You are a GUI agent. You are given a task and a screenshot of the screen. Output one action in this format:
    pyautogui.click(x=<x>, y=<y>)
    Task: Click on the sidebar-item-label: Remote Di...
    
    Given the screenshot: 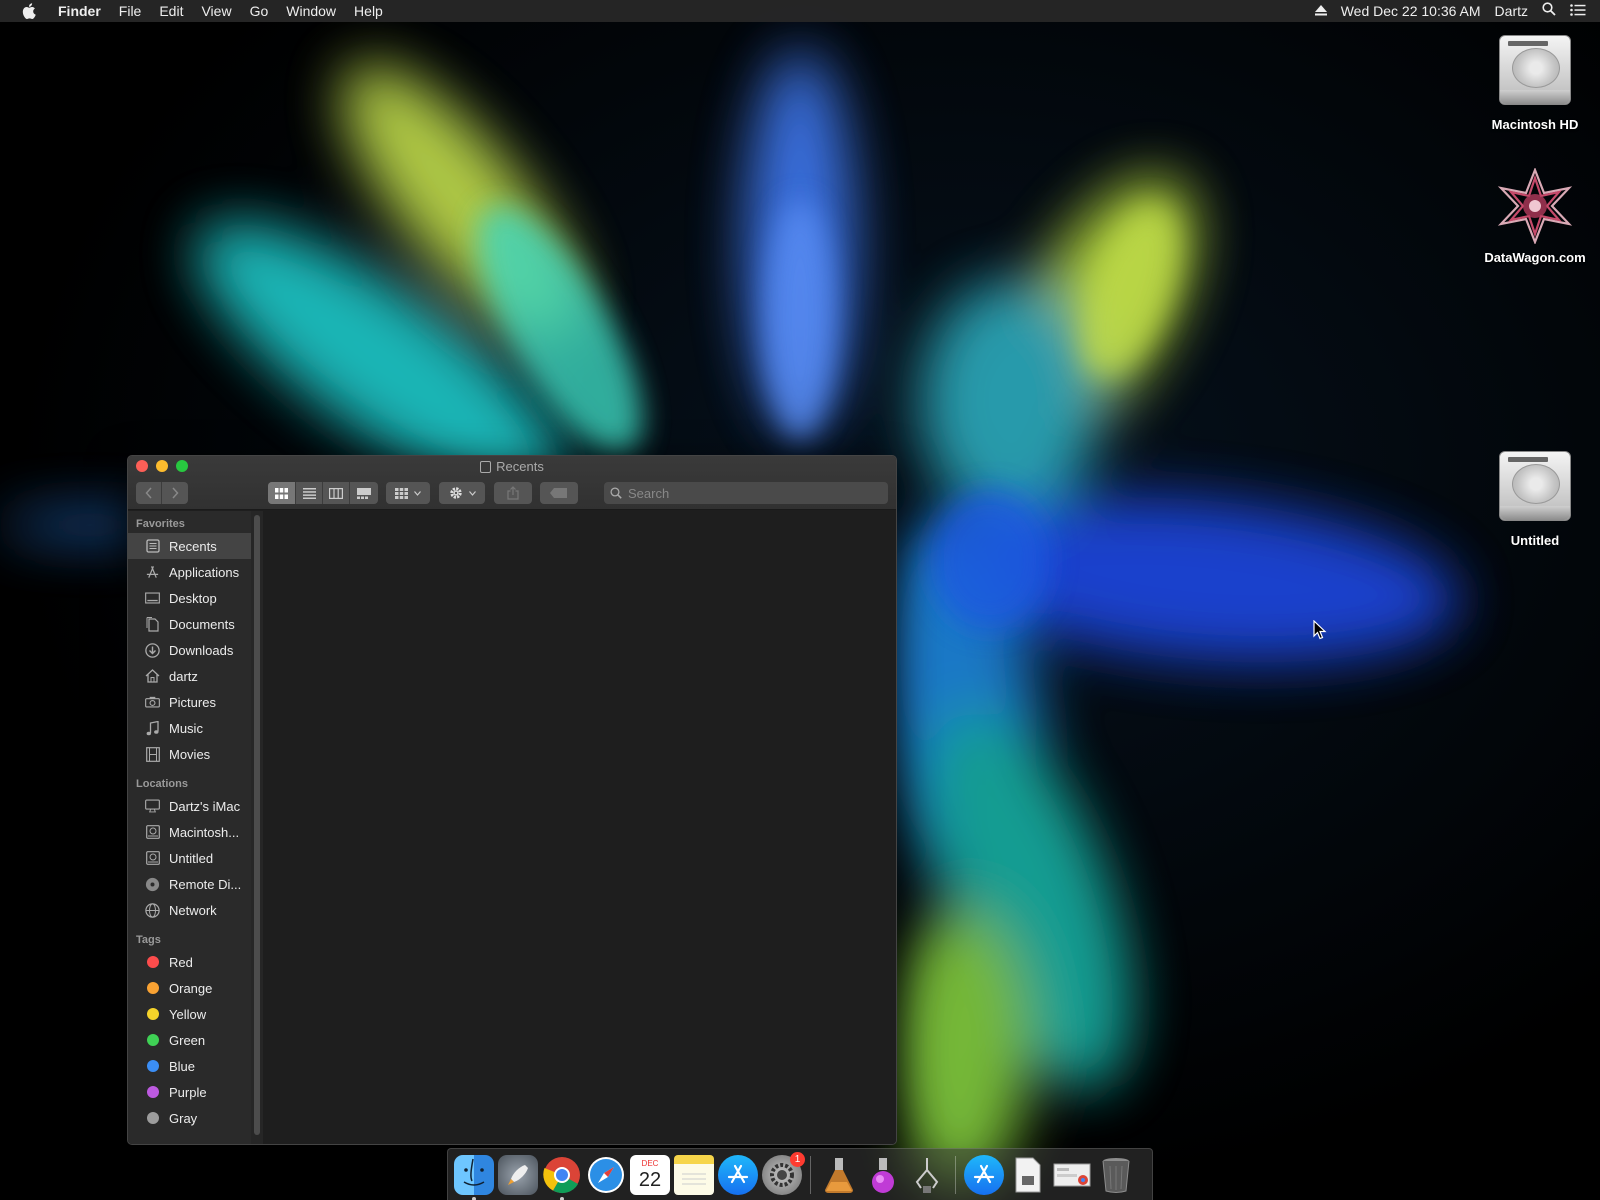 What is the action you would take?
    pyautogui.click(x=205, y=884)
    